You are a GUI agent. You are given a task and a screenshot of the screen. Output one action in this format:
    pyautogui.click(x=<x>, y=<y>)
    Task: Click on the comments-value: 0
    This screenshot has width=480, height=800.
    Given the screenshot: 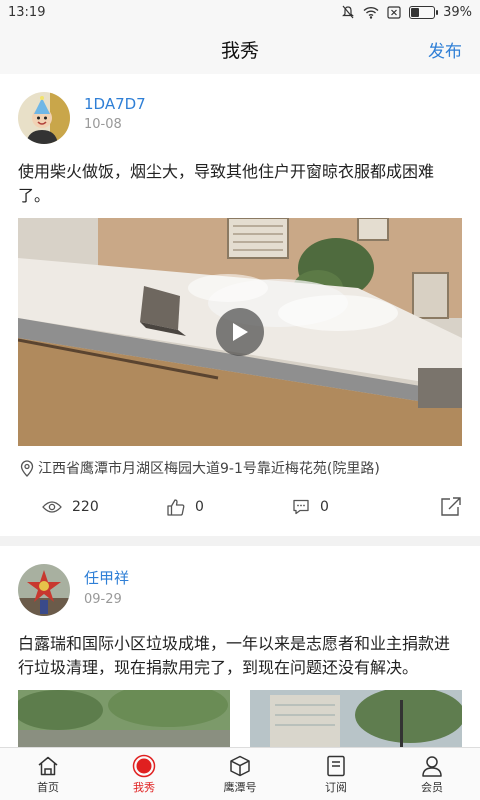 What is the action you would take?
    pyautogui.click(x=324, y=507)
    